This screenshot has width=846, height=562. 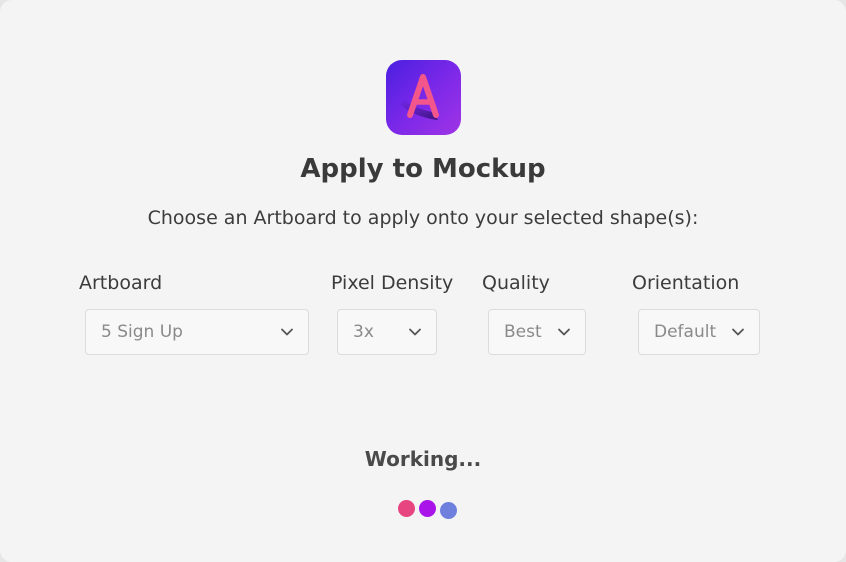 What do you see at coordinates (142, 332) in the screenshot?
I see `artboard-select-value: 5 Sign Up` at bounding box center [142, 332].